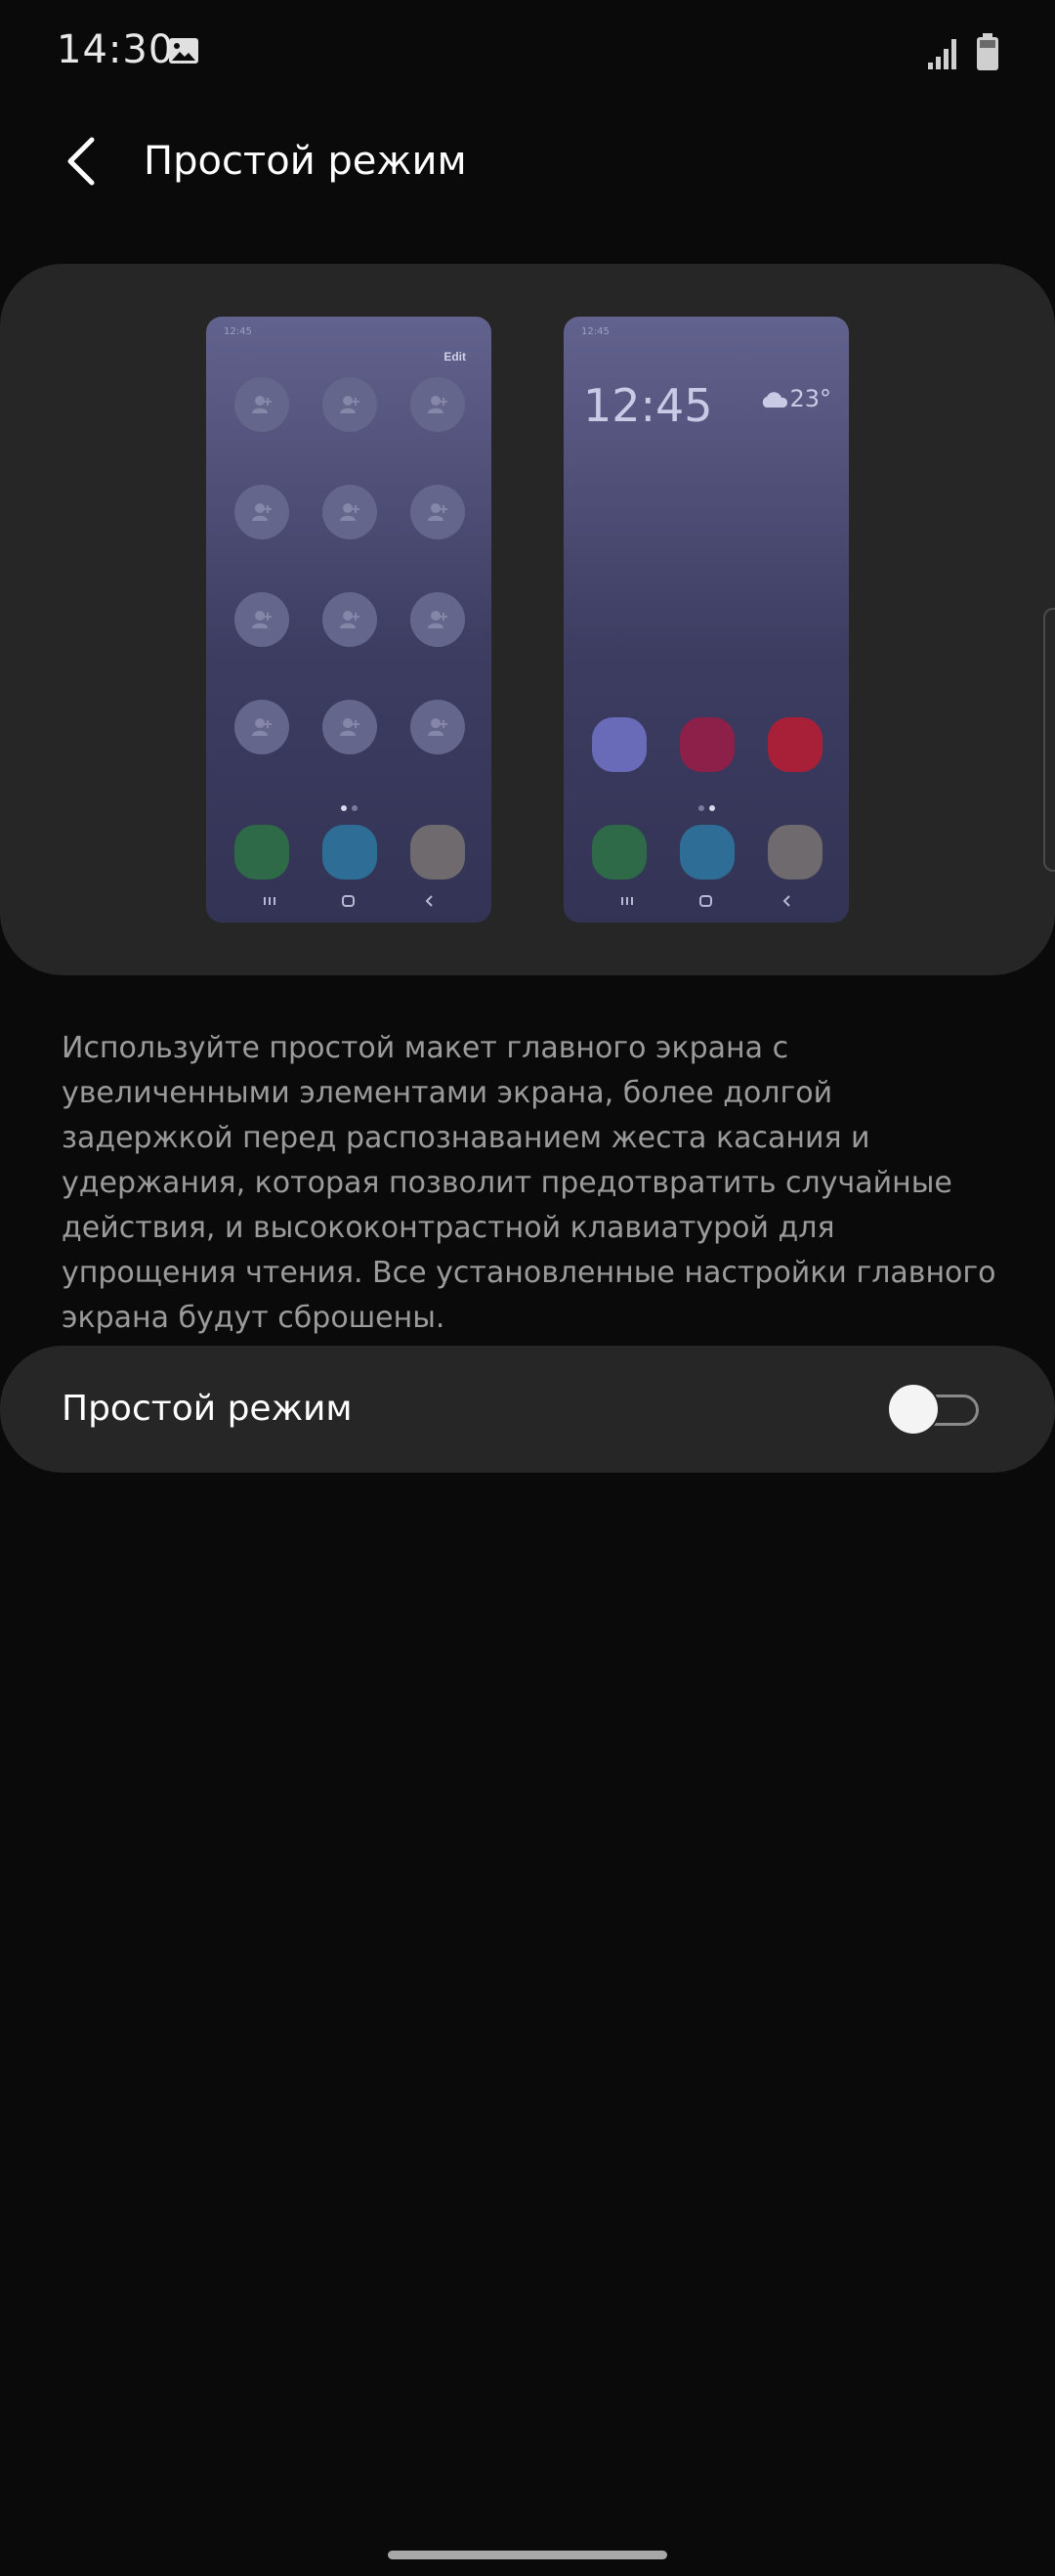 This screenshot has width=1055, height=2576. I want to click on preview-phone-contacts: 12:45 Edit, so click(348, 620).